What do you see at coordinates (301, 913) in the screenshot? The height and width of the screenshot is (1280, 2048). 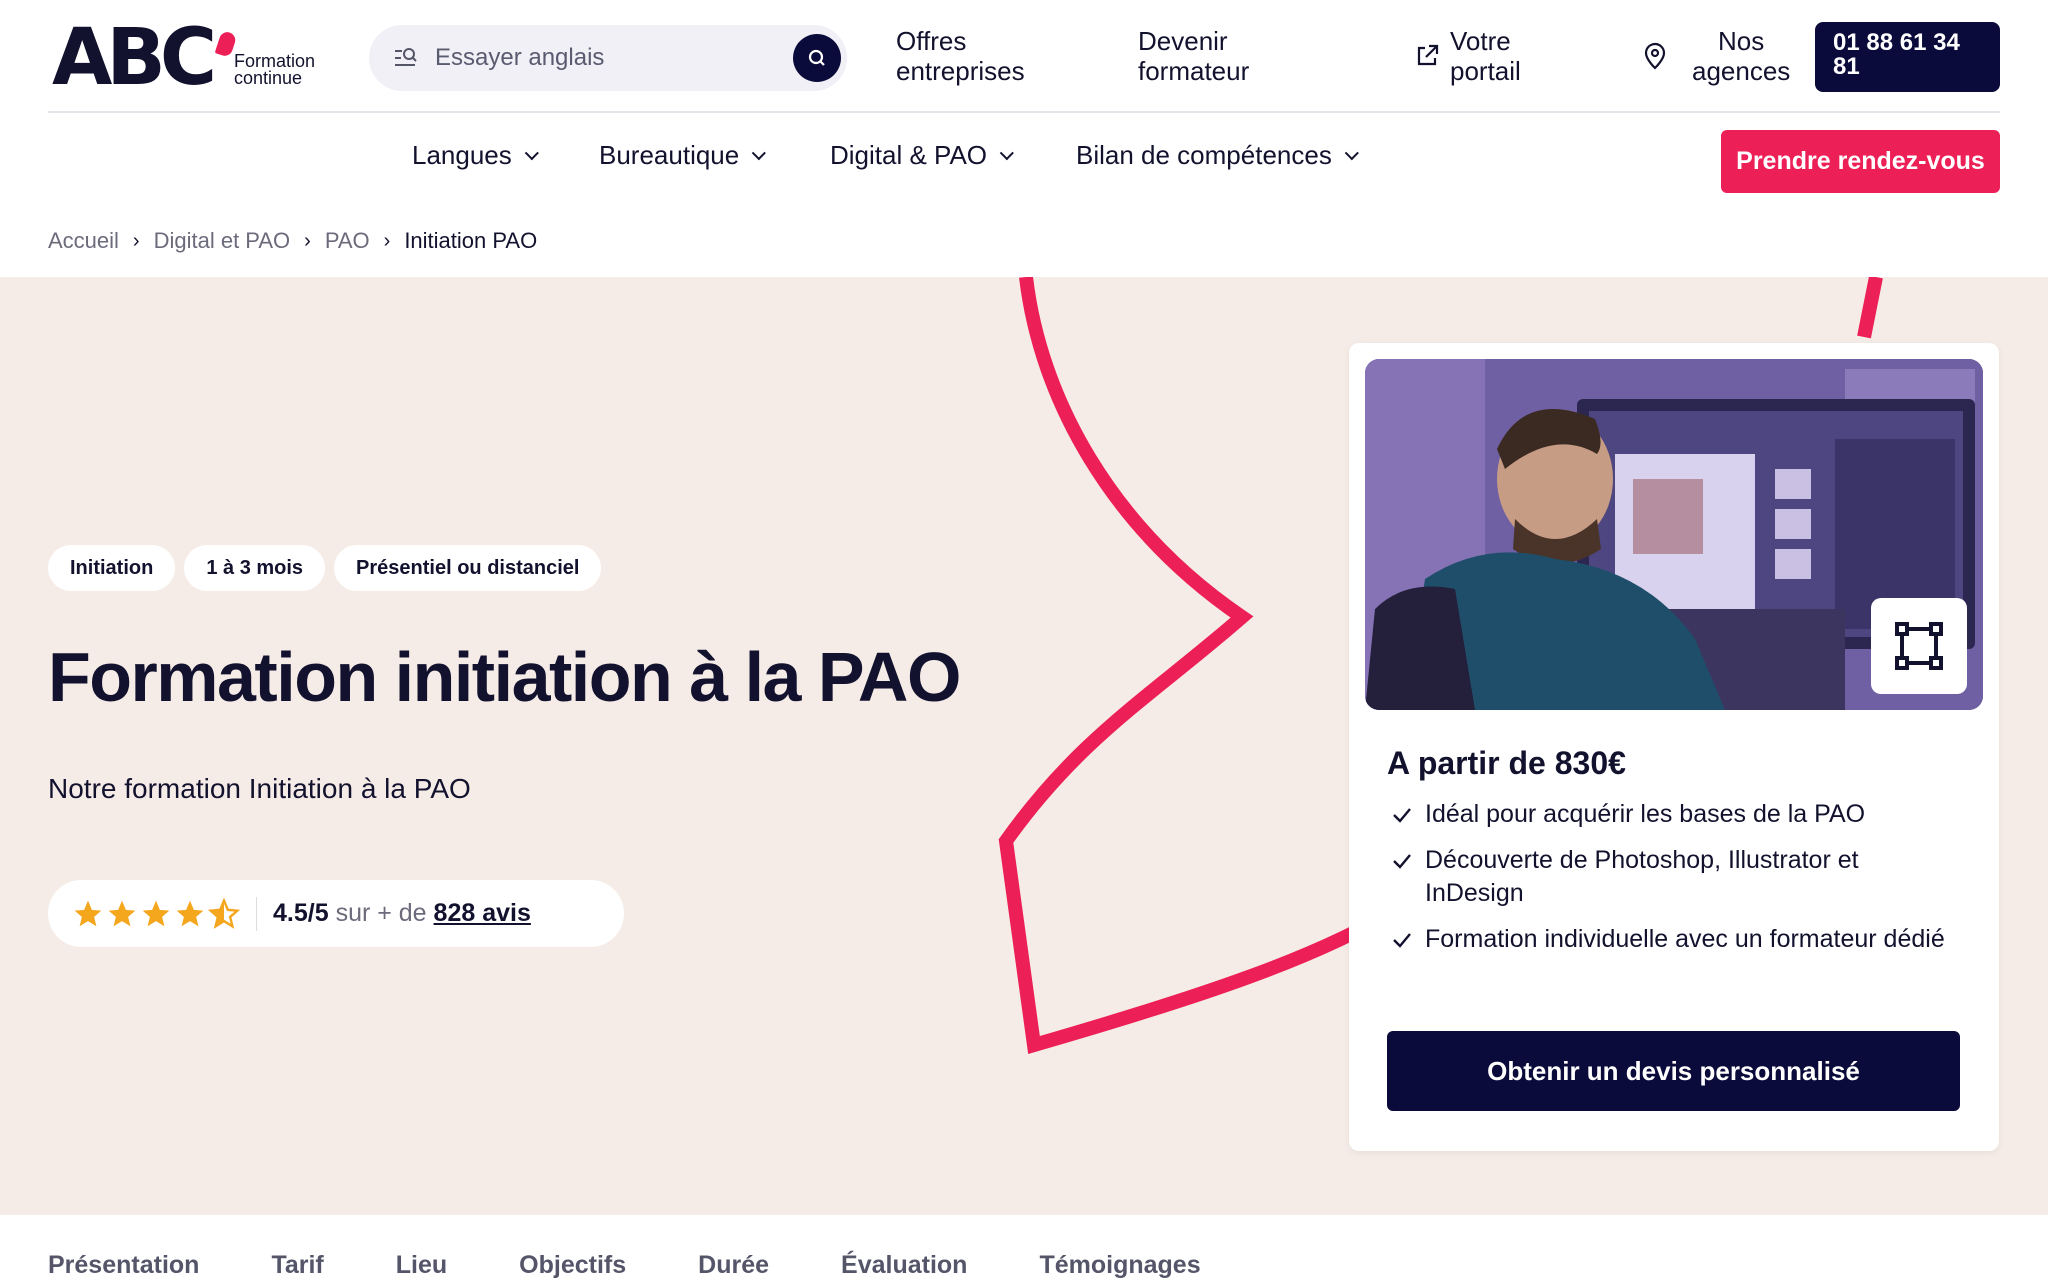 I see `rating-score: 4.5/5` at bounding box center [301, 913].